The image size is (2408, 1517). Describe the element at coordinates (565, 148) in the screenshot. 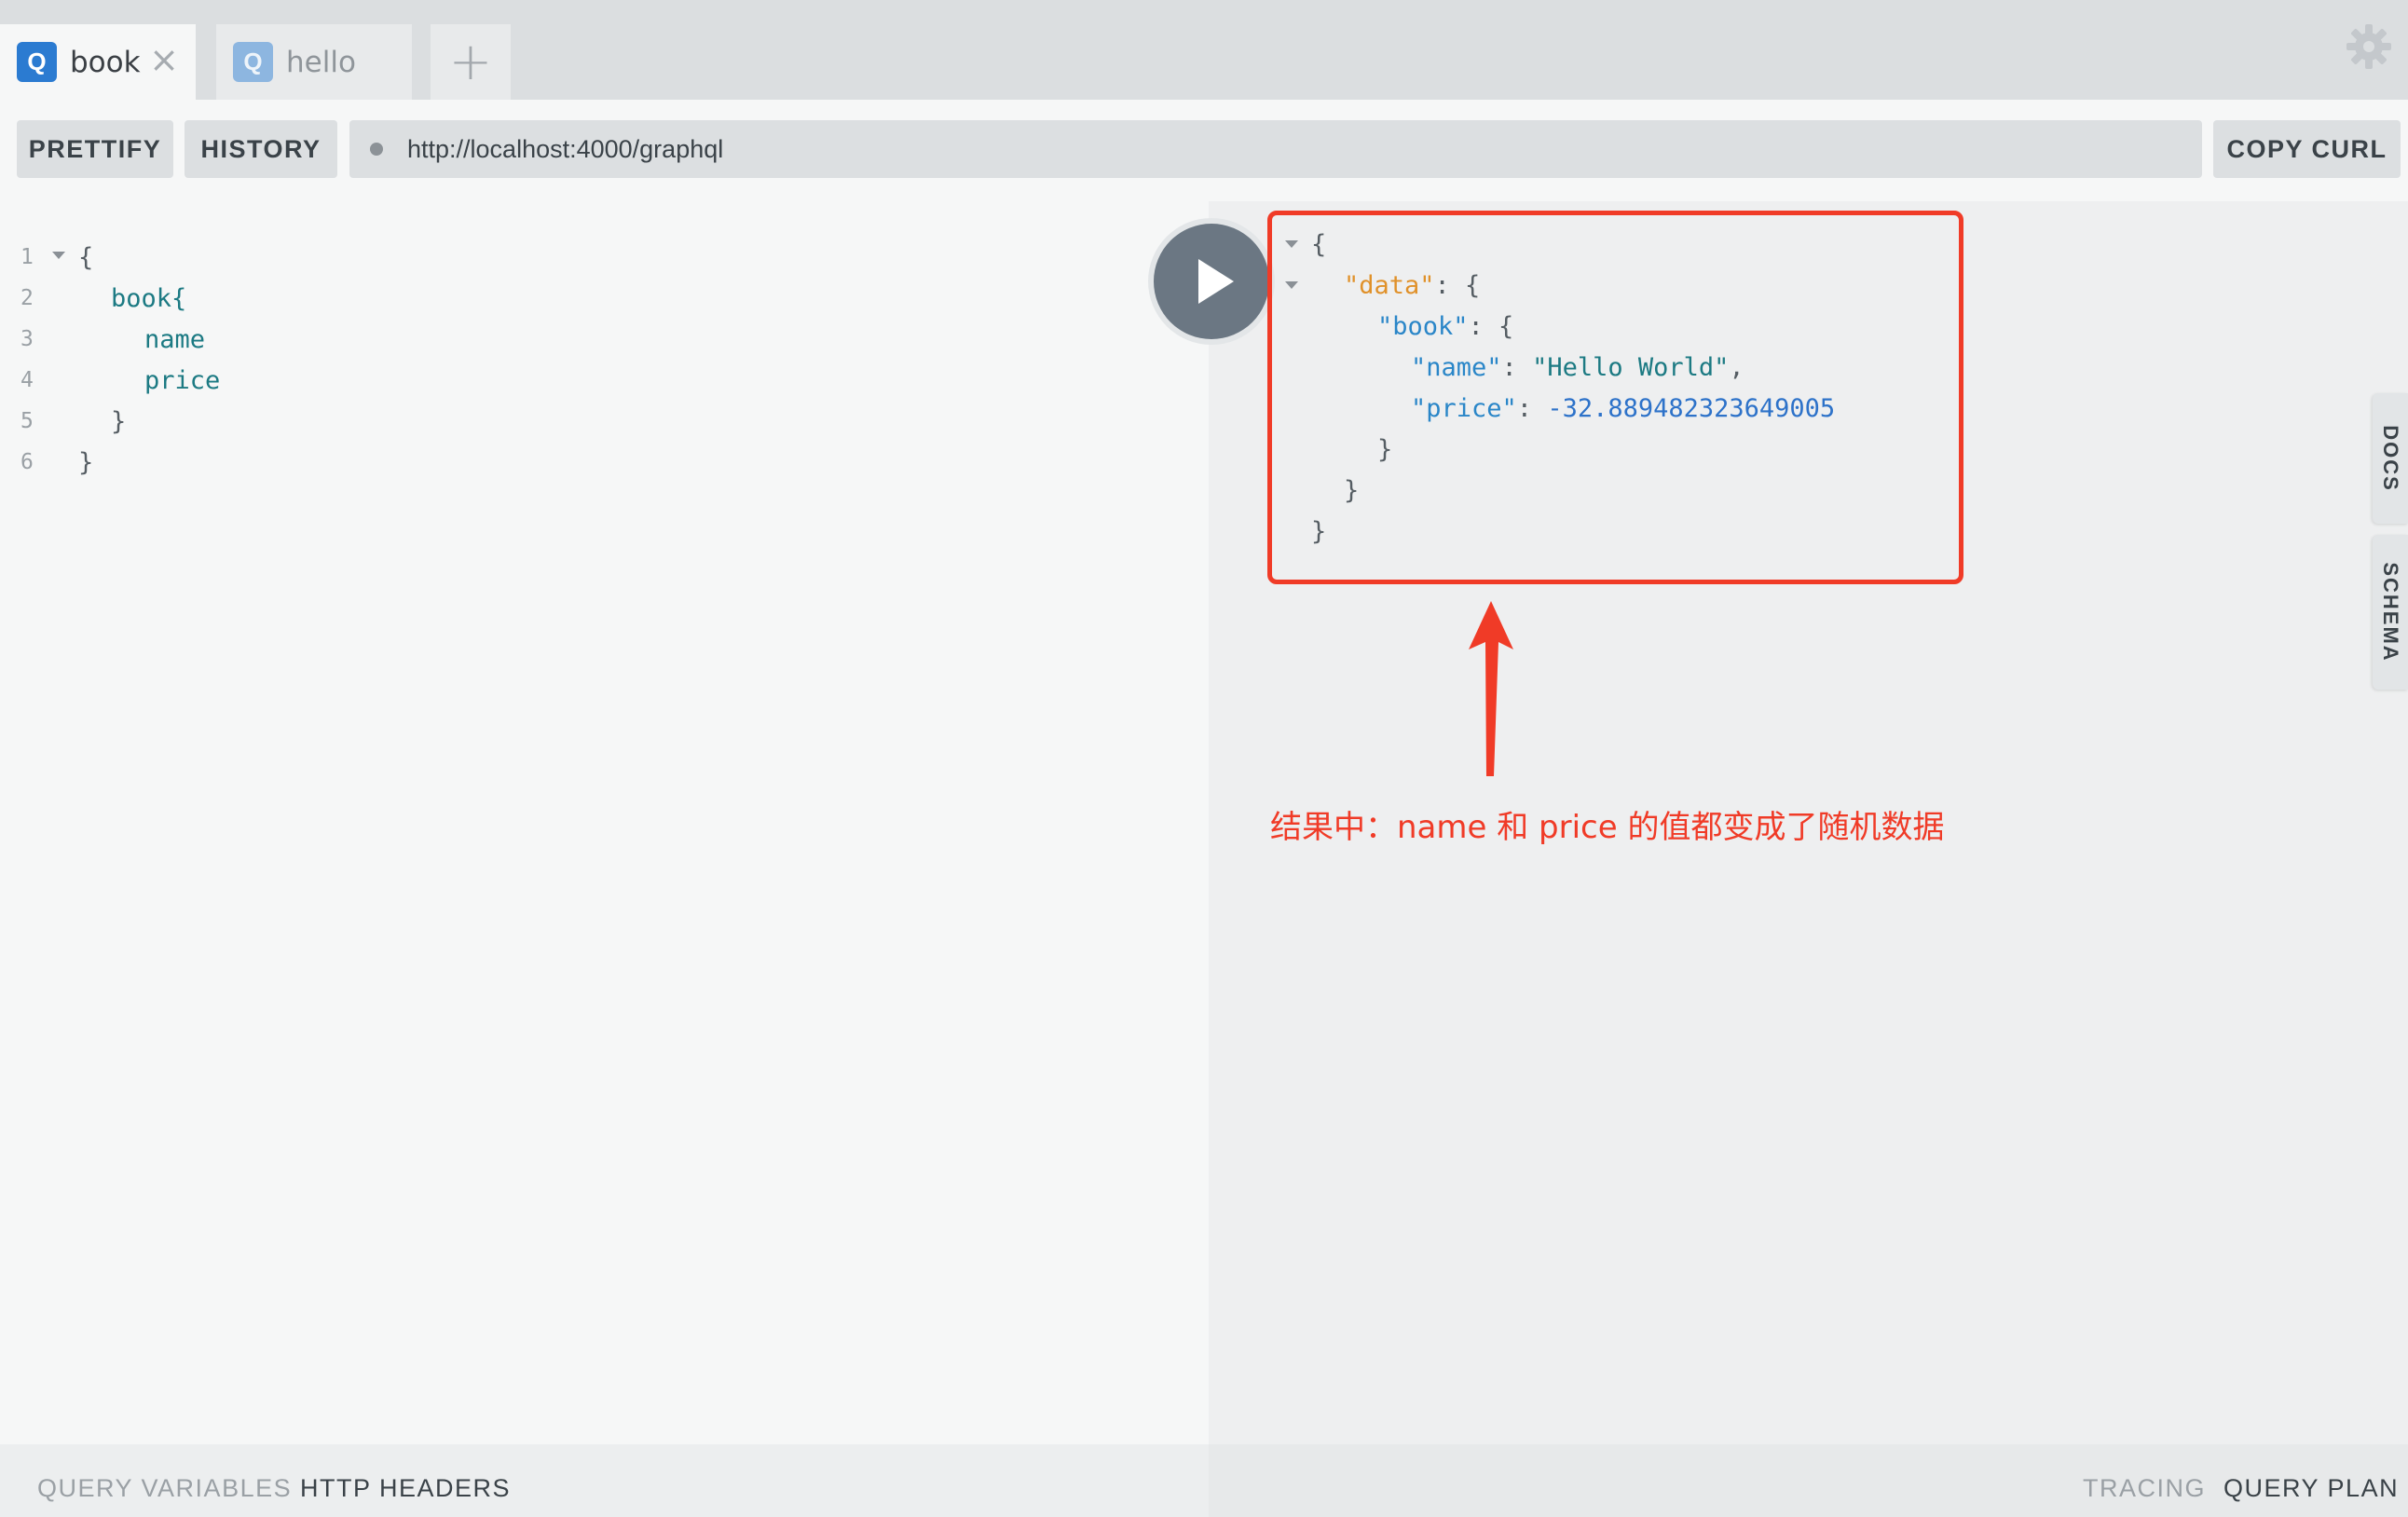

I see `endpoint-url-text: http://localhost:4000/graphql` at that location.